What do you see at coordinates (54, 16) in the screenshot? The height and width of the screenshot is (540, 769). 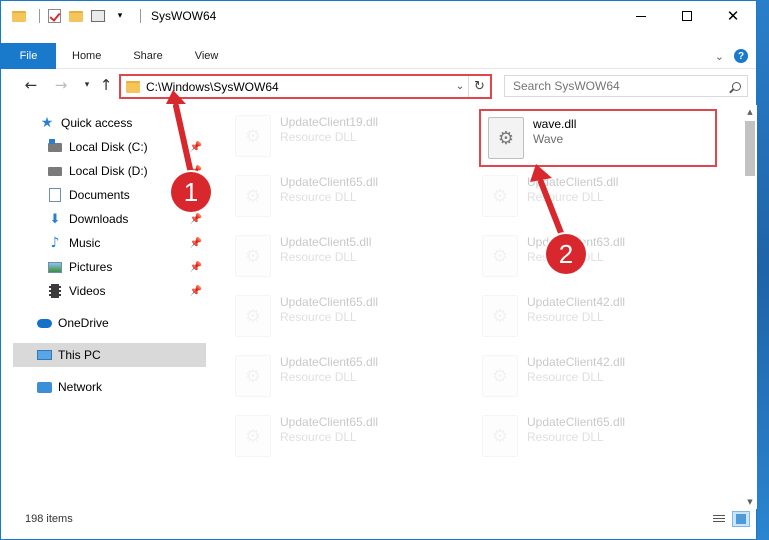 I see `properties-check-icon` at bounding box center [54, 16].